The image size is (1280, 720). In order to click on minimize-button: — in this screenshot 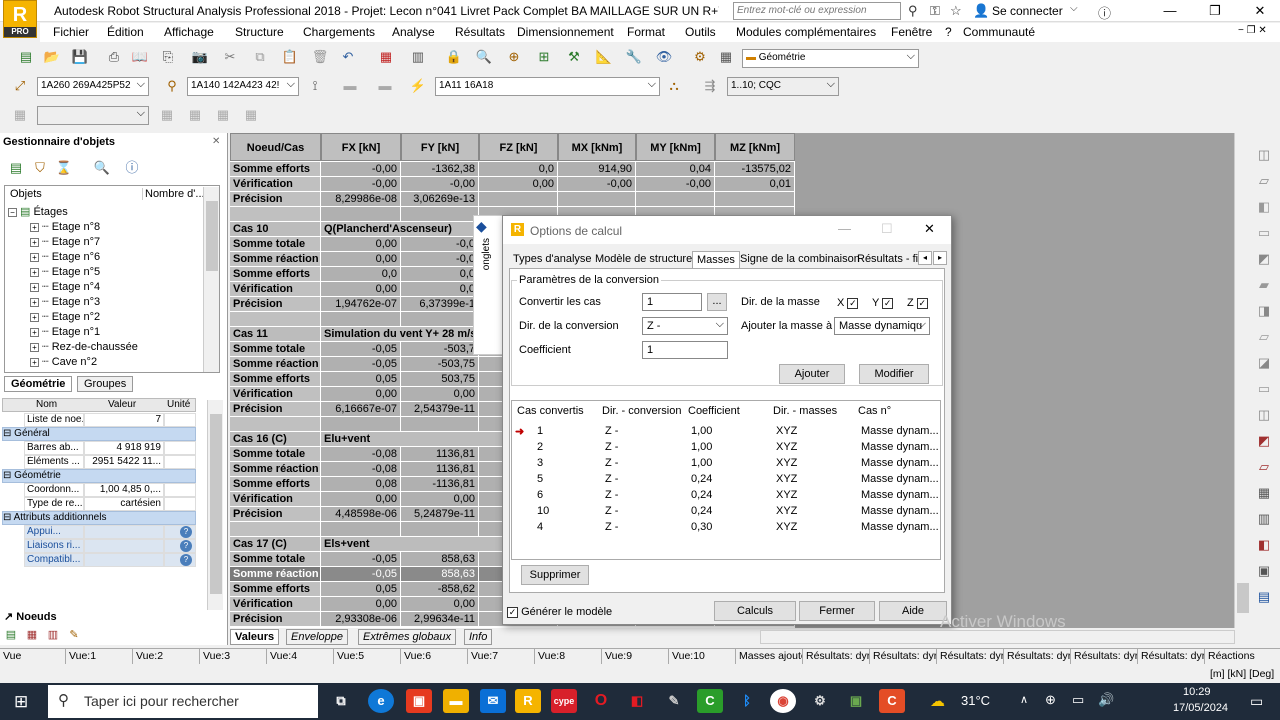, I will do `click(1170, 11)`.